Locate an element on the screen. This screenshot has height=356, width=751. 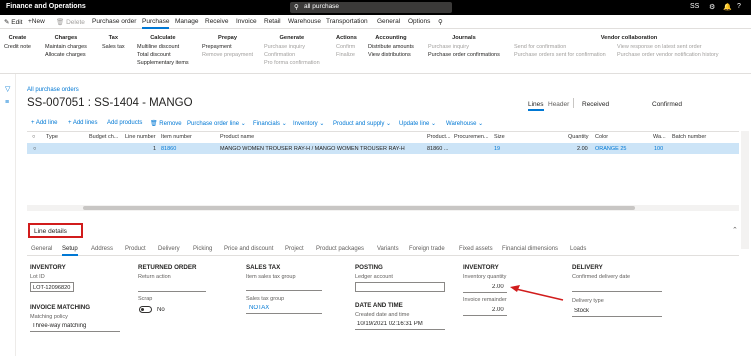
new-button: +New is located at coordinates (36, 21).